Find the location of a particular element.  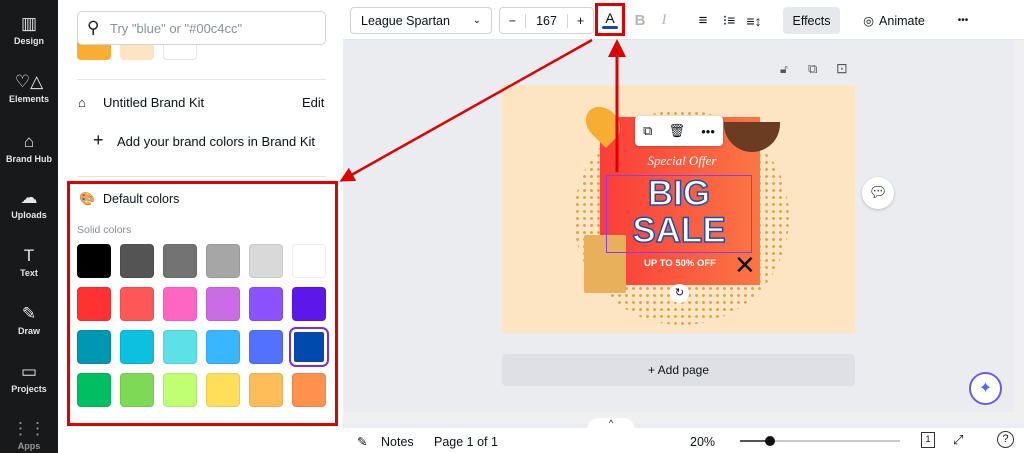

arrow-to-panel is located at coordinates (466, 110).